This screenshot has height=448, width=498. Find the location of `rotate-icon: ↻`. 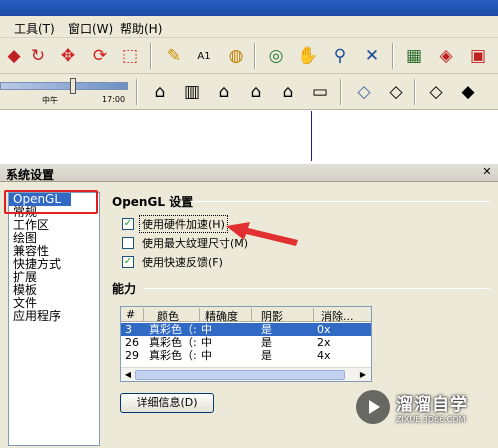

rotate-icon: ↻ is located at coordinates (38, 56).